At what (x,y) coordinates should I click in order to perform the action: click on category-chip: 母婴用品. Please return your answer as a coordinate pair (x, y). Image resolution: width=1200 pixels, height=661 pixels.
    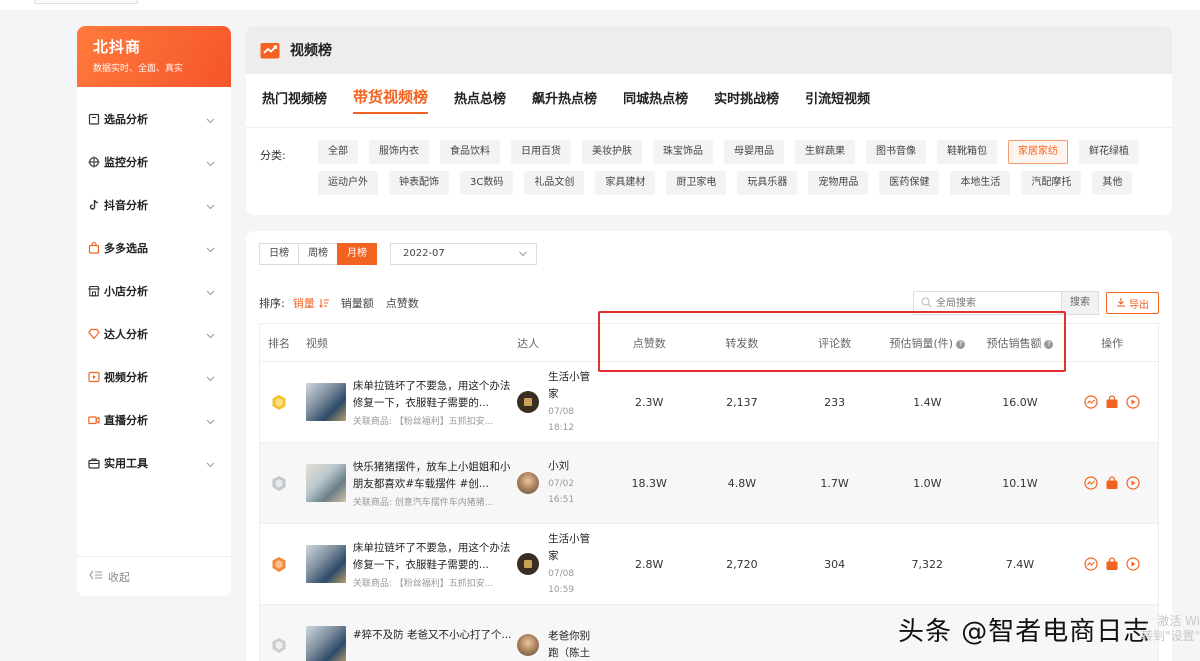
    Looking at the image, I should click on (754, 152).